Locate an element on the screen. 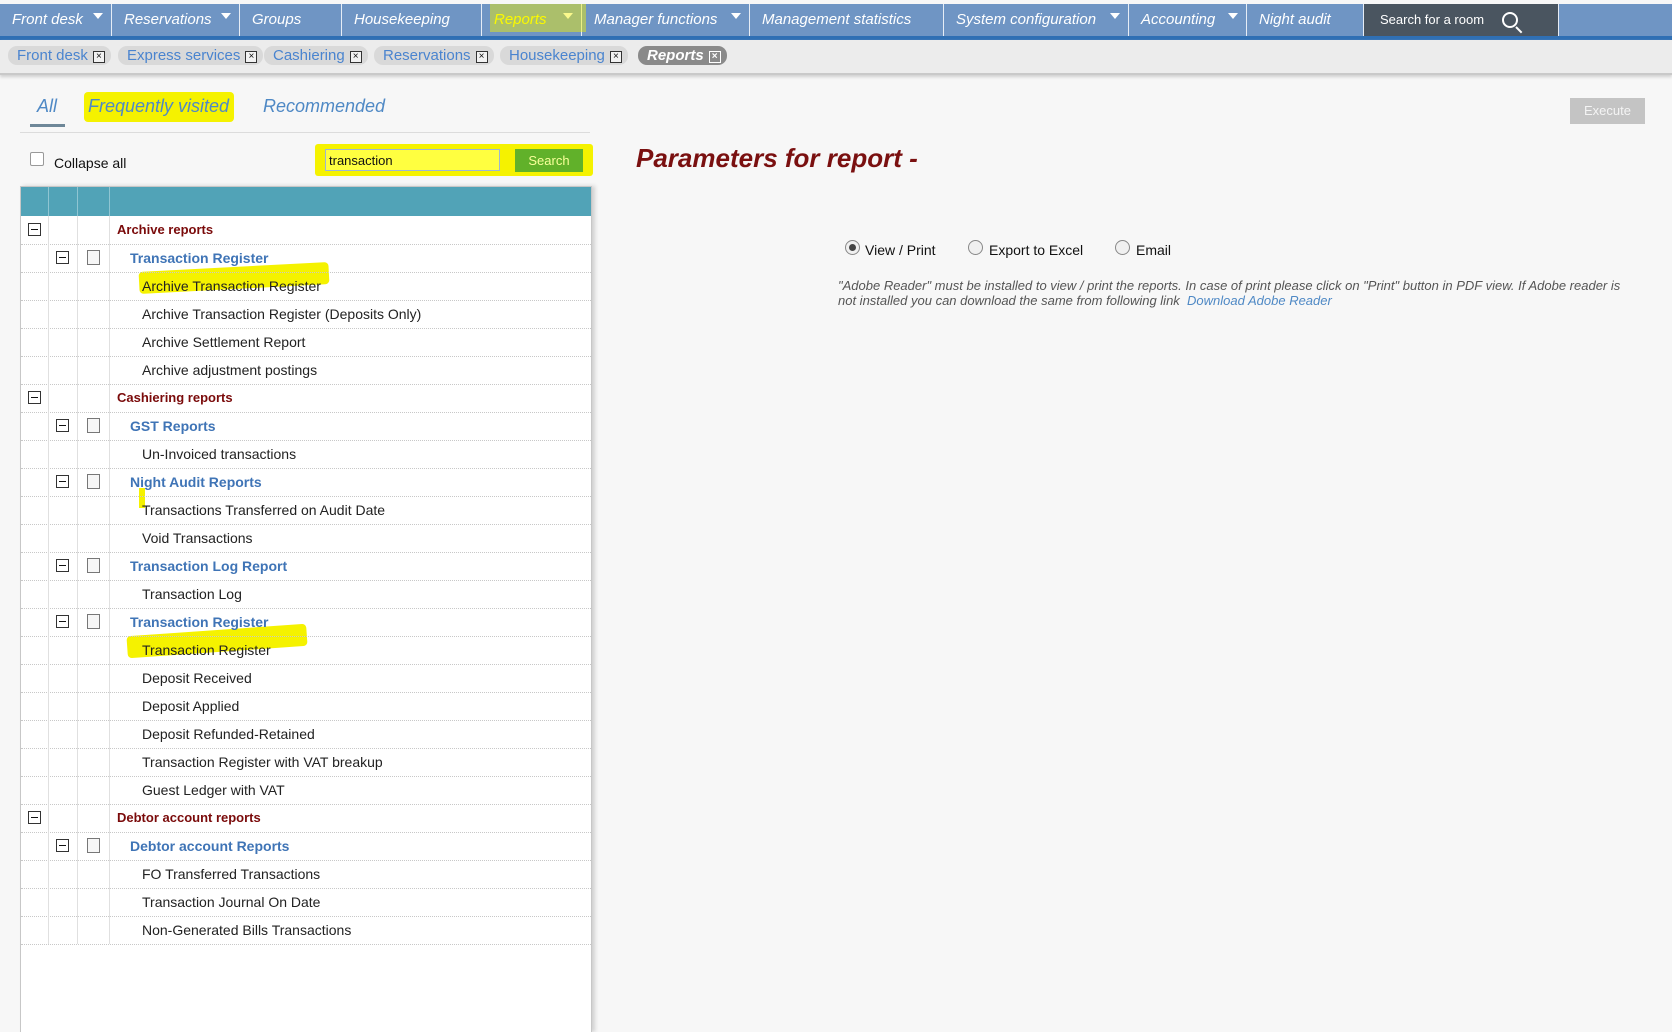  open-tab-express-services: Express services × is located at coordinates (191, 55).